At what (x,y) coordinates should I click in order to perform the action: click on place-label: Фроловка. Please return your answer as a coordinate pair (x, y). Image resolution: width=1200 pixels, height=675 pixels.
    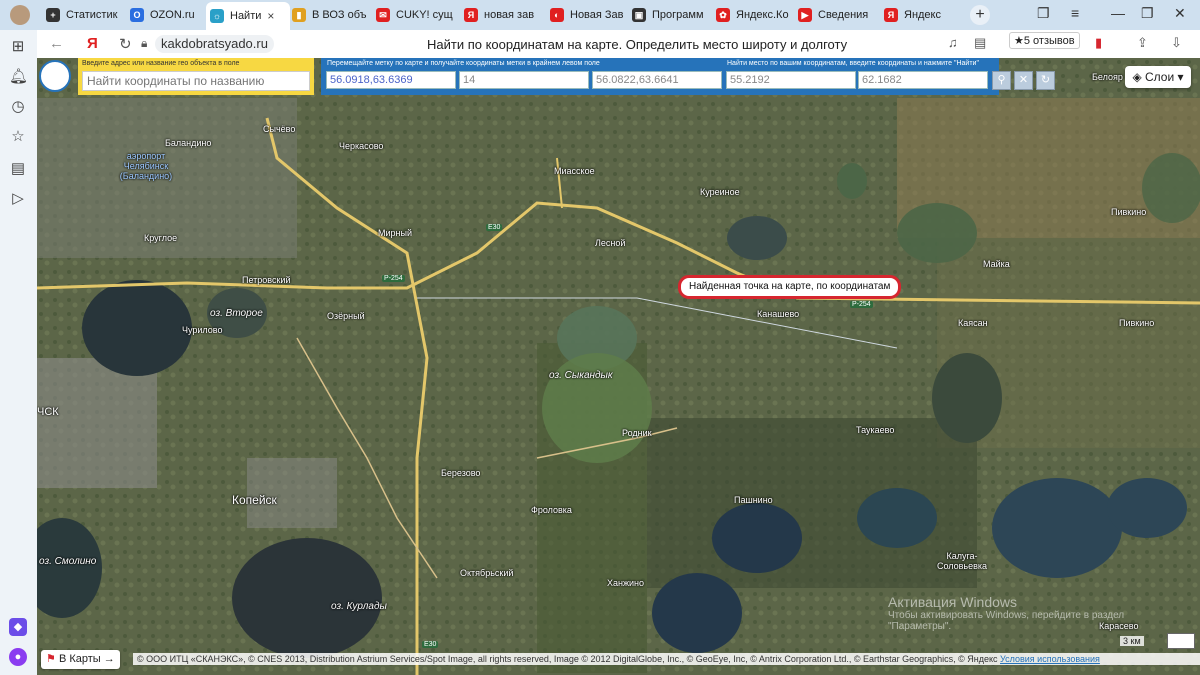
    Looking at the image, I should click on (551, 510).